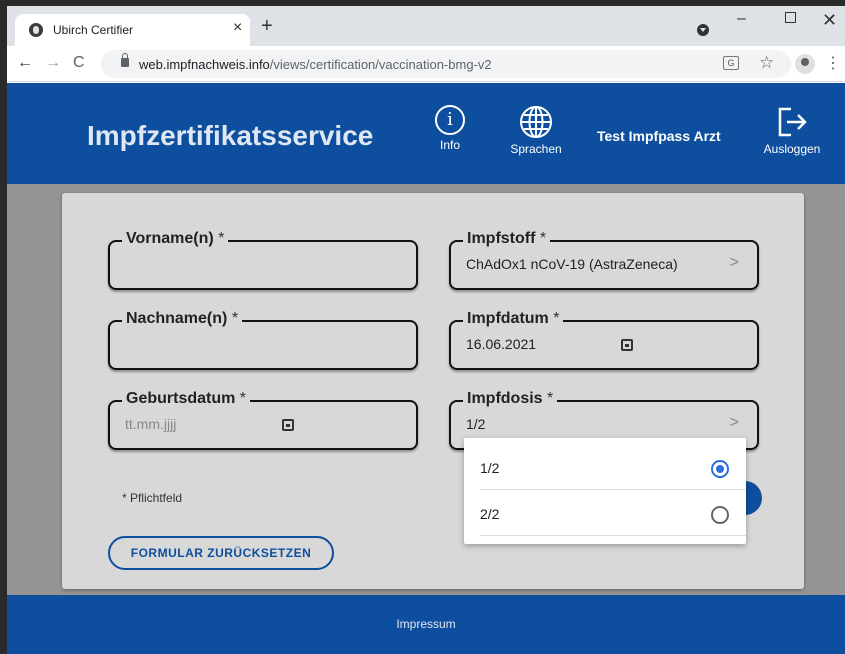 The height and width of the screenshot is (654, 845). I want to click on back-button: ←, so click(25, 63).